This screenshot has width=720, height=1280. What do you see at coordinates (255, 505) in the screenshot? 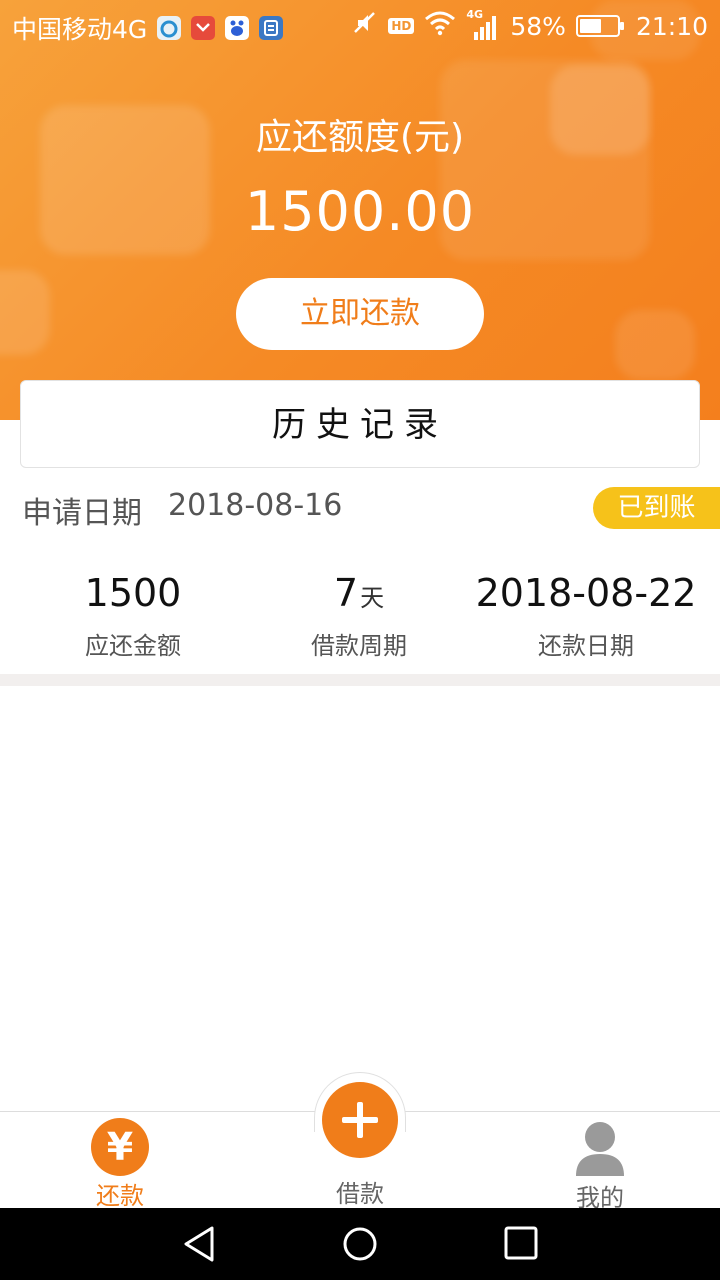
I see `apply-date-value: 2018-08-16` at bounding box center [255, 505].